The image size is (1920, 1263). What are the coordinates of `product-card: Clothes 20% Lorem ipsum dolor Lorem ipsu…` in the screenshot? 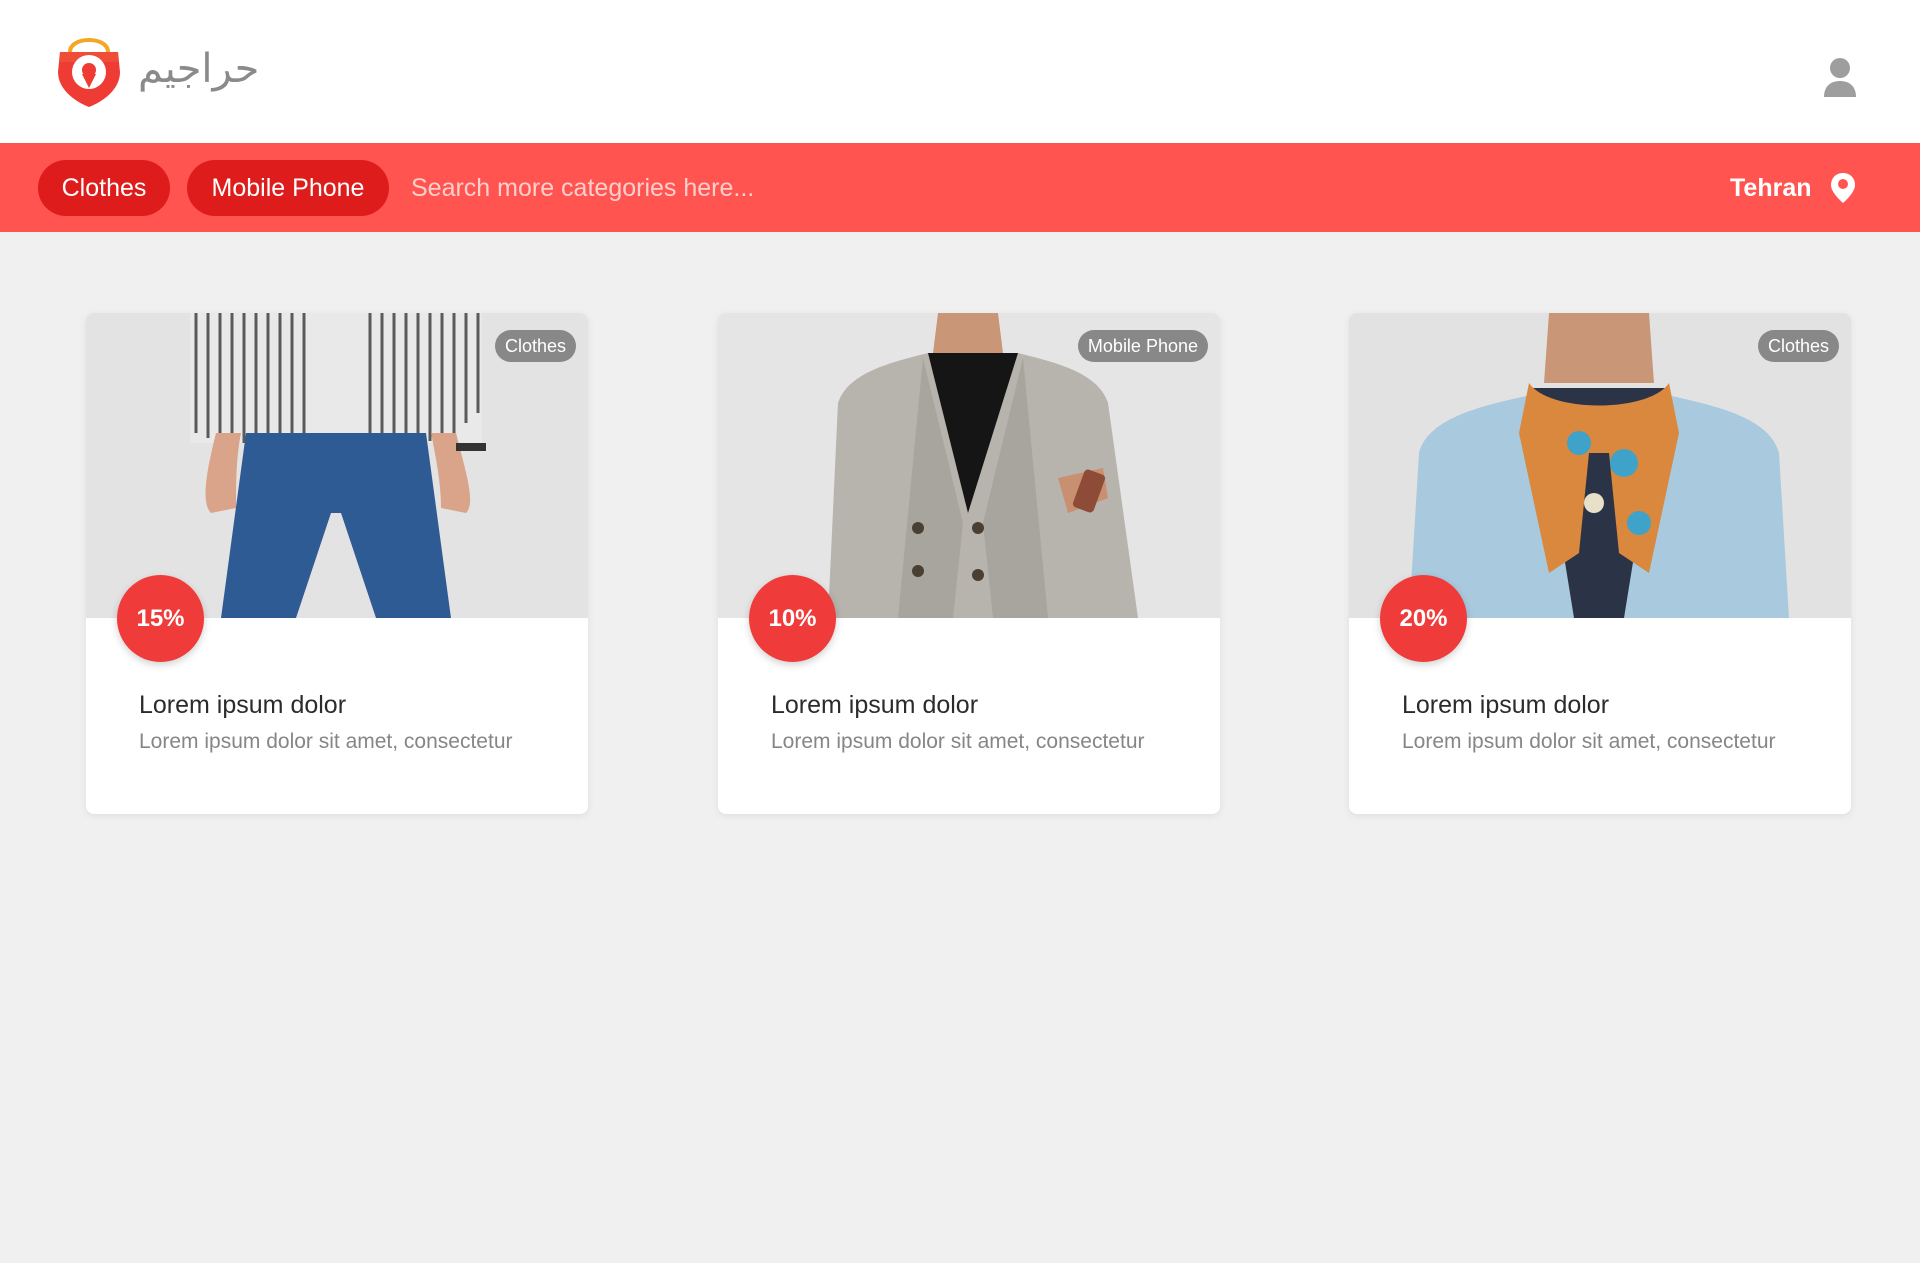 It's located at (1600, 563).